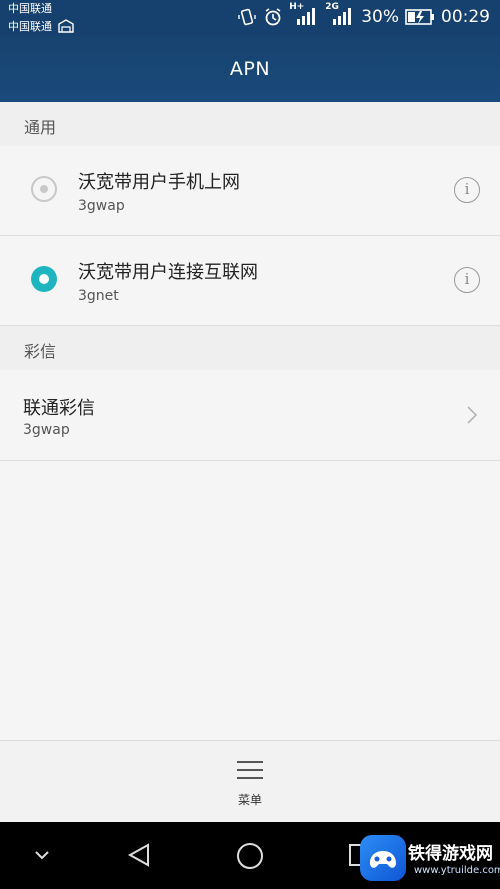 The width and height of the screenshot is (500, 889). I want to click on status-icons: H+ 2G 30% 00:29, so click(363, 14).